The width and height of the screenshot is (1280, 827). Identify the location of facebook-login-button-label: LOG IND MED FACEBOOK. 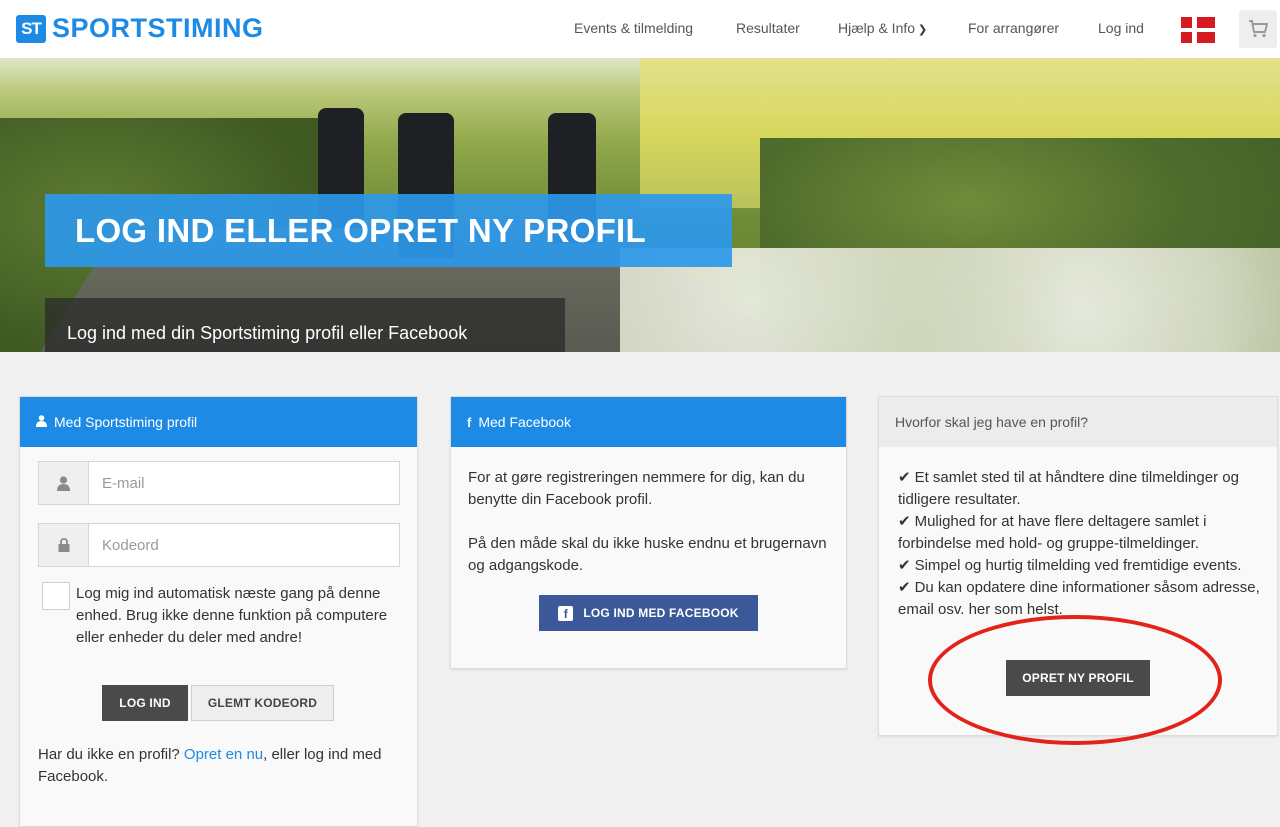
(661, 613).